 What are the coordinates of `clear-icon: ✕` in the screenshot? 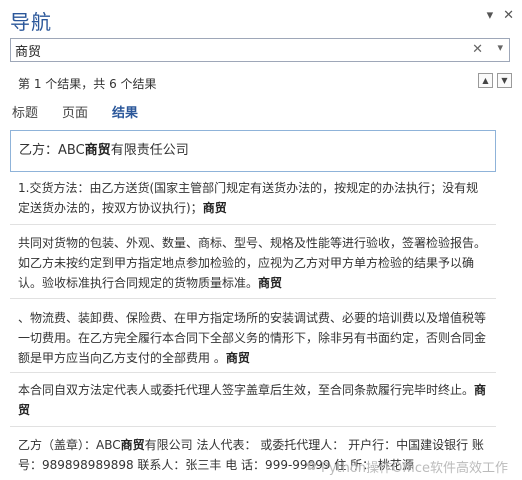 It's located at (477, 49).